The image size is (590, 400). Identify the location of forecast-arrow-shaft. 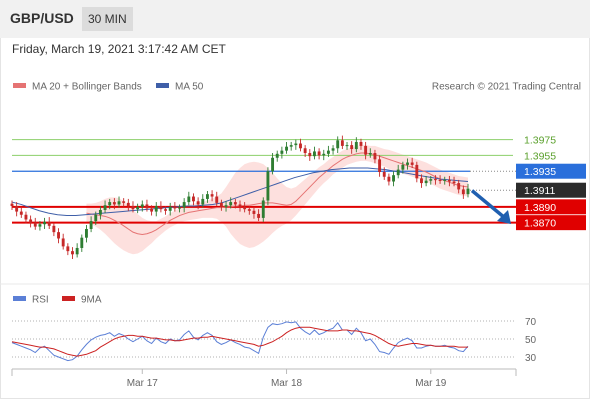
(488, 204).